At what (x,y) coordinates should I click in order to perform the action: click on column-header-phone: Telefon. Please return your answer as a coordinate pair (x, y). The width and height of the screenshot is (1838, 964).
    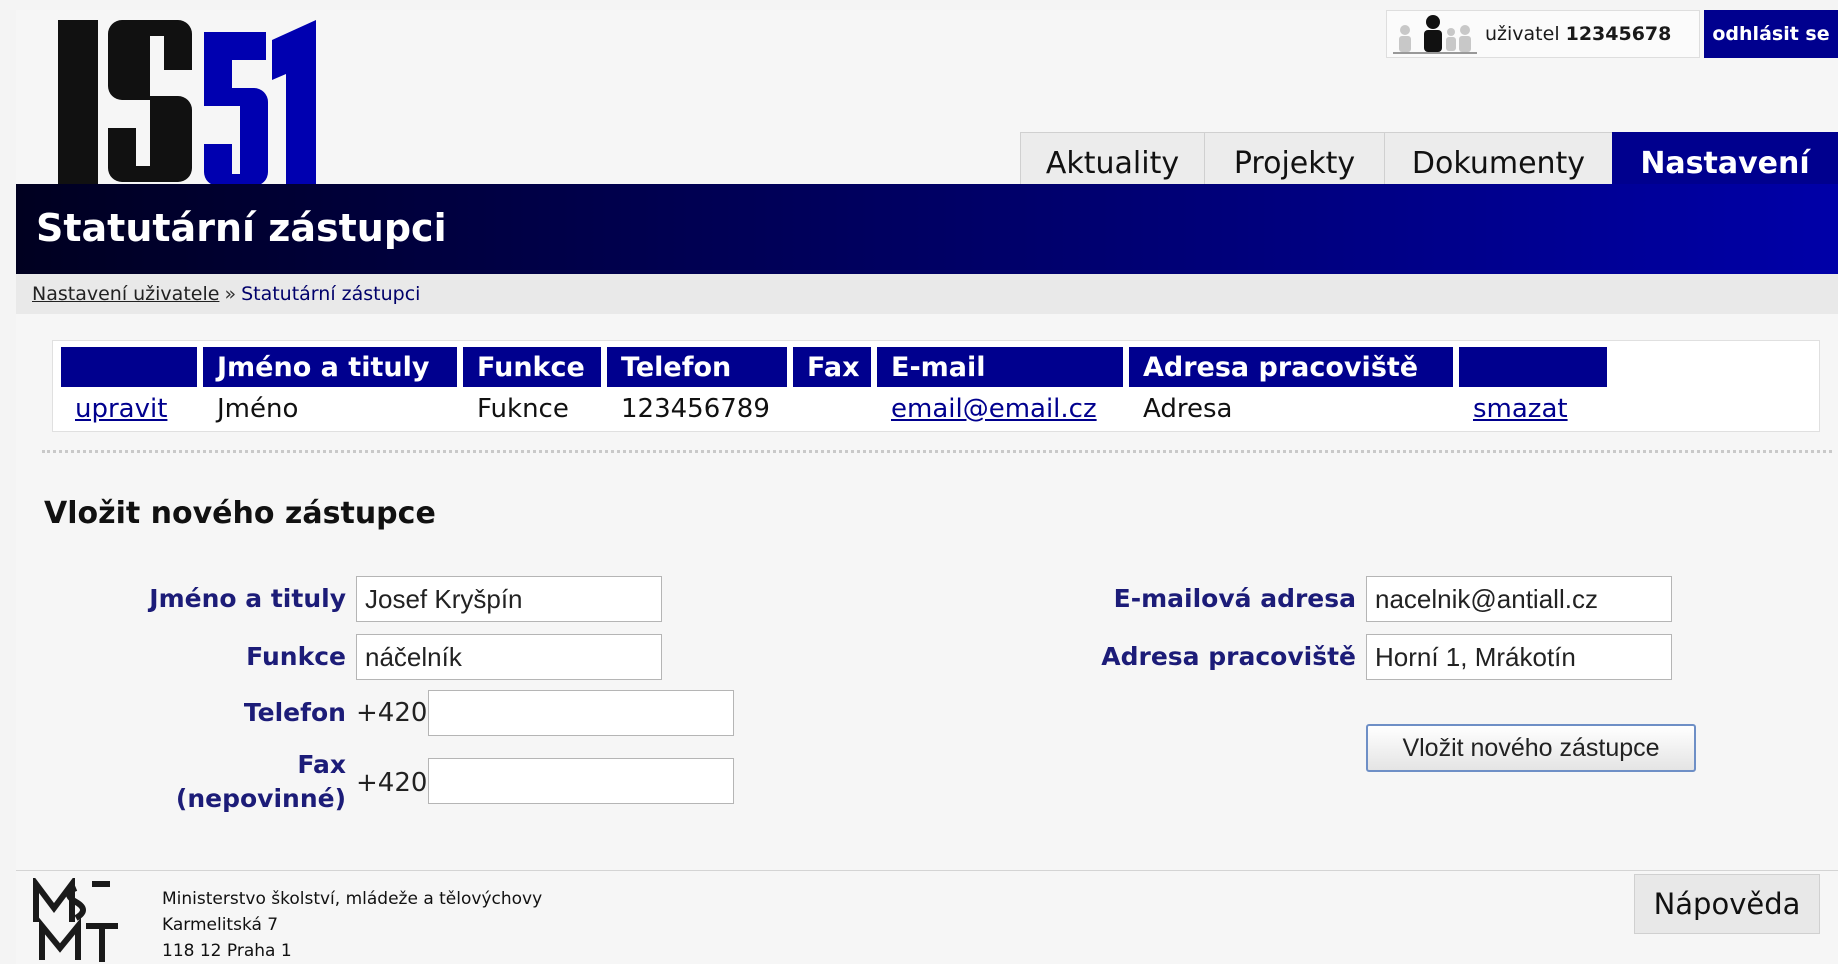
    Looking at the image, I should click on (697, 367).